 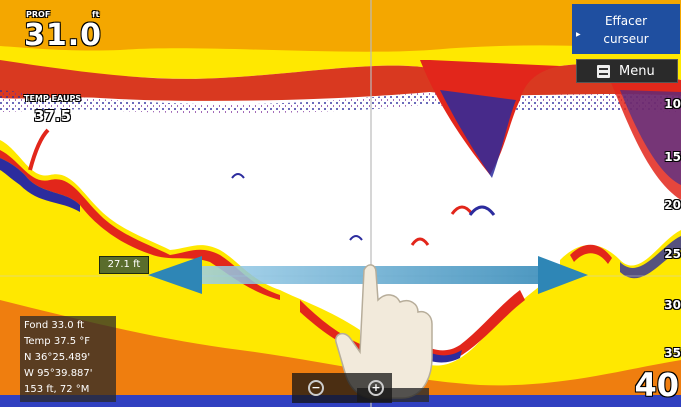 I want to click on depth-scale-tick: 10, so click(x=672, y=104).